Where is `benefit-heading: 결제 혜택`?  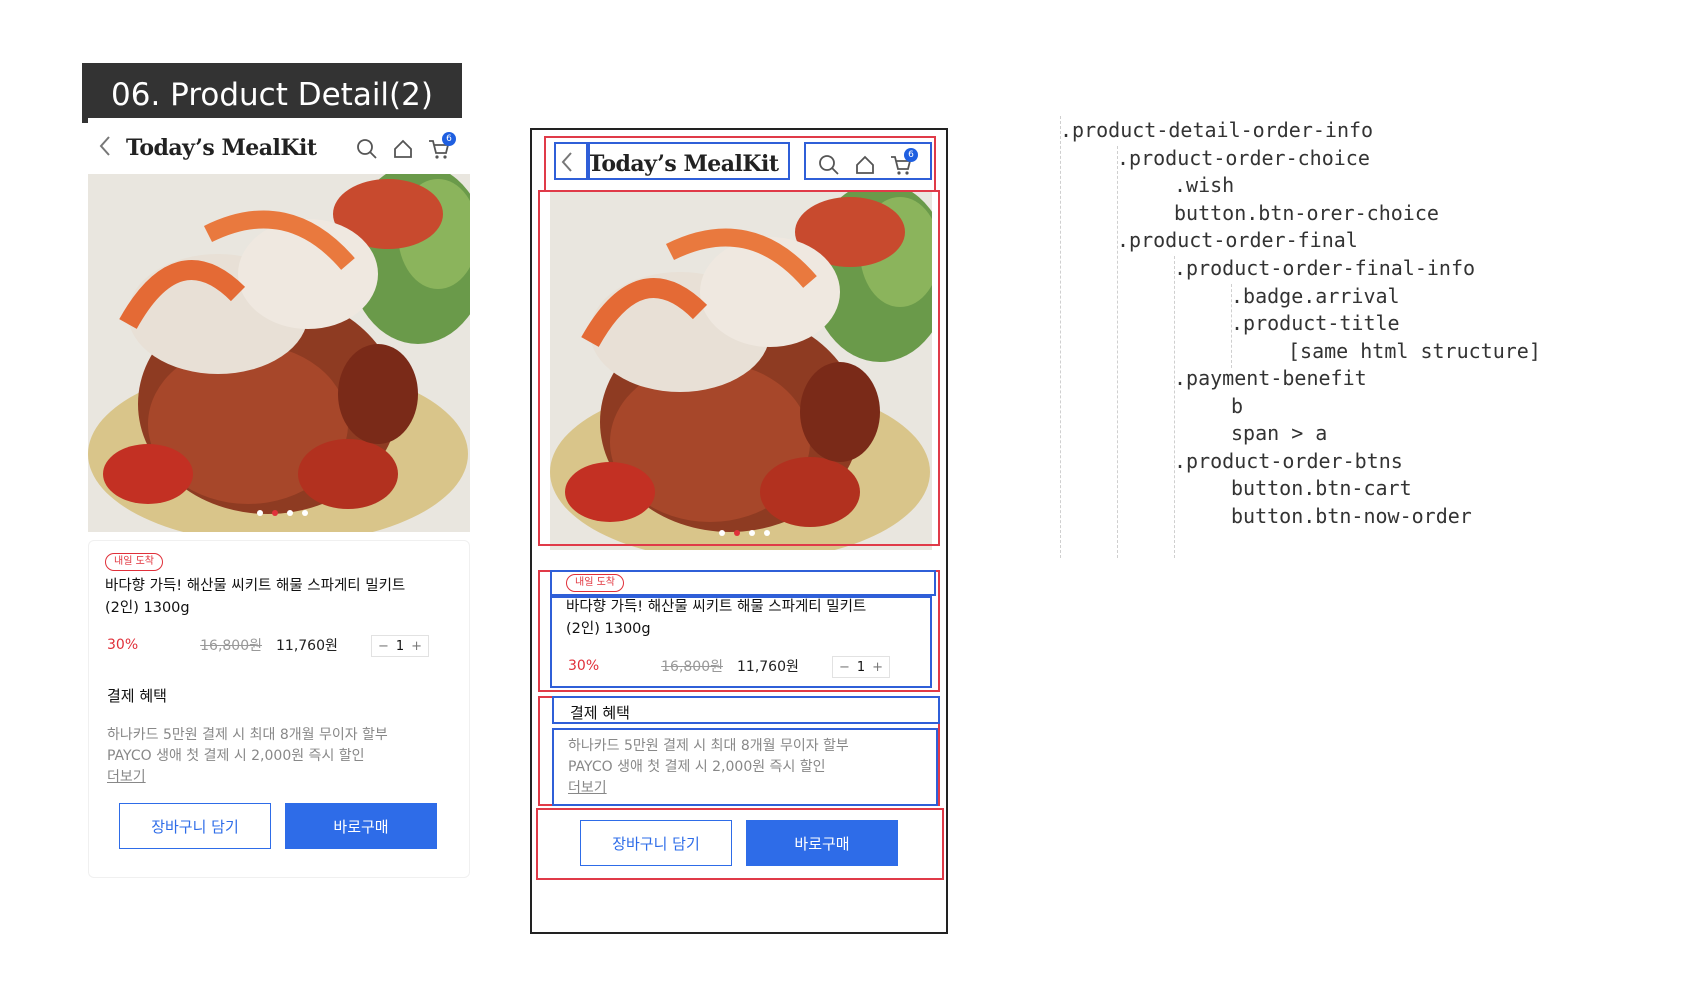 benefit-heading: 결제 혜택 is located at coordinates (137, 696).